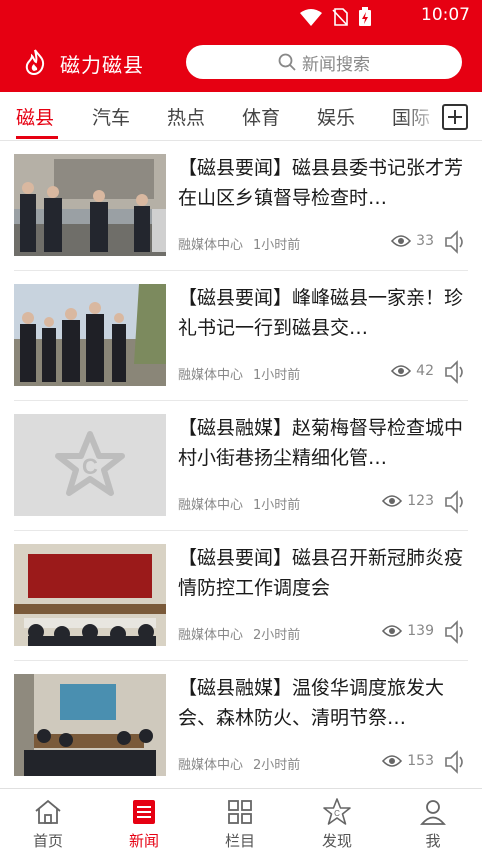 Image resolution: width=482 pixels, height=857 pixels. I want to click on discover-icon: C, so click(337, 811).